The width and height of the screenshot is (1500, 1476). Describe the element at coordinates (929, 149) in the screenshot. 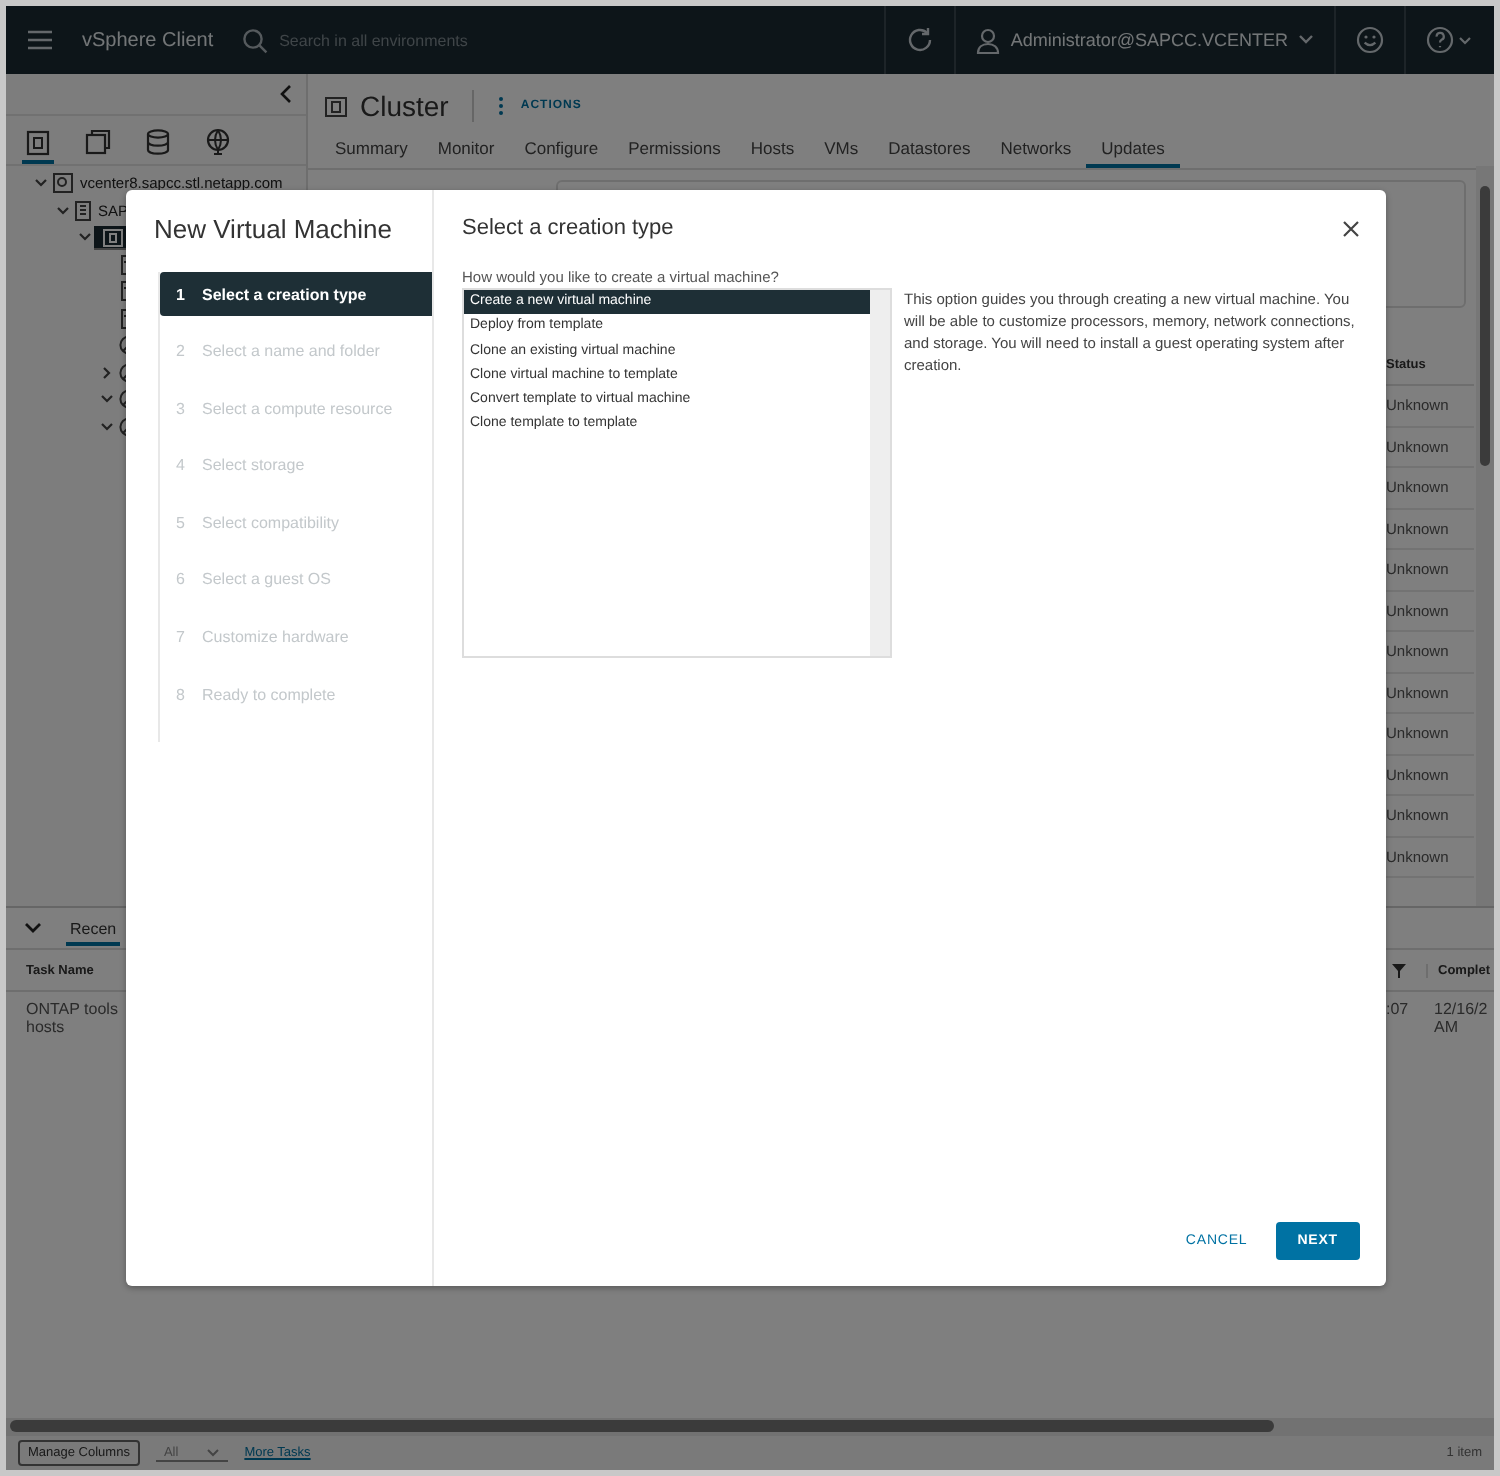

I see `object-tab: Datastores` at that location.